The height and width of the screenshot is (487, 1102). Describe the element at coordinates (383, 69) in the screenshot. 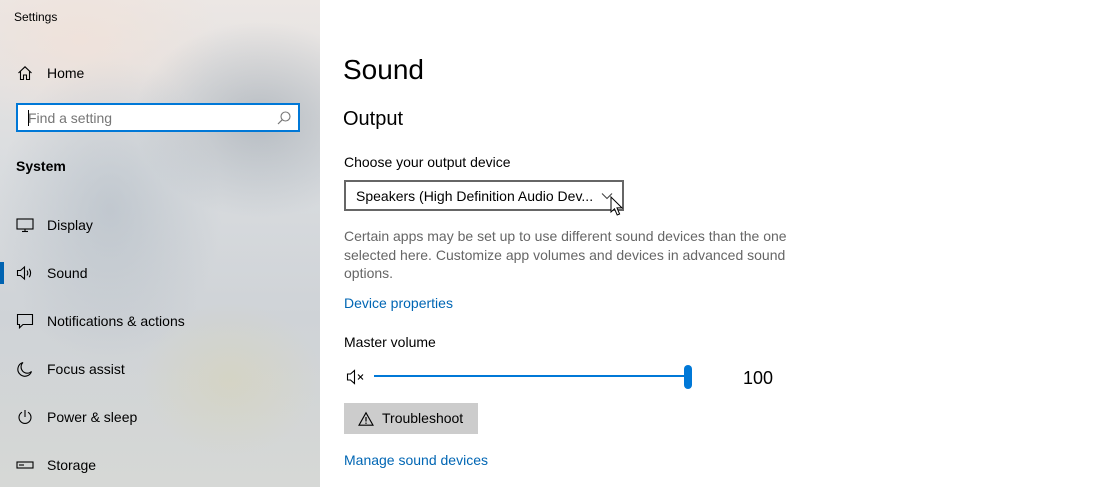

I see `page-title: Sound` at that location.